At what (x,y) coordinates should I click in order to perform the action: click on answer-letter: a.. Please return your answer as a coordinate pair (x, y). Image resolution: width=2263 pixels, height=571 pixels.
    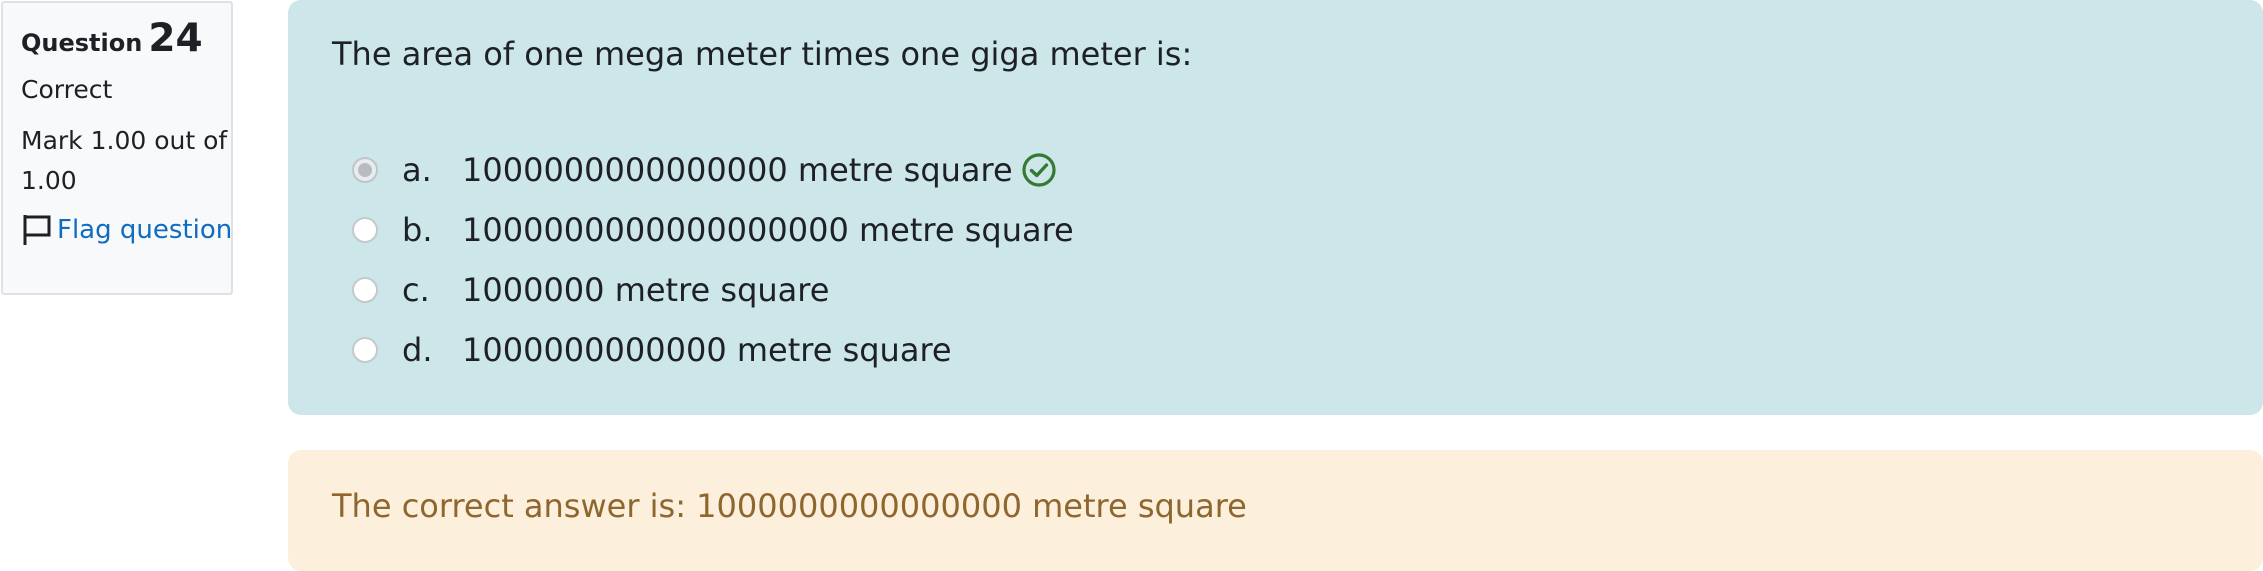
    Looking at the image, I should click on (417, 170).